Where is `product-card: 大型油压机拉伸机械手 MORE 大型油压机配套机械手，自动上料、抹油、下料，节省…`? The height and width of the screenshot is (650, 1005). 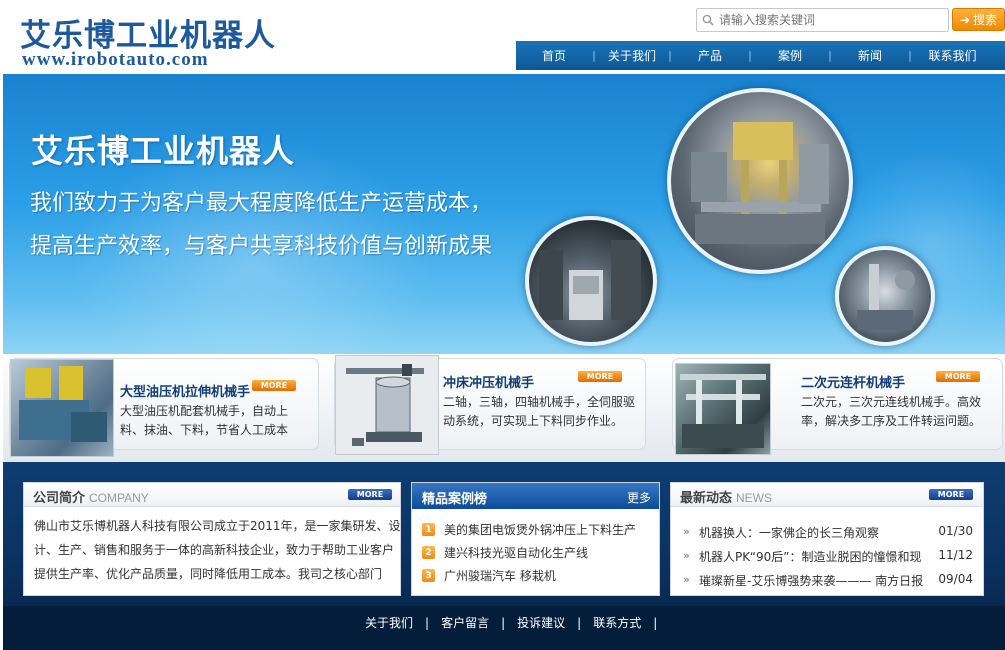 product-card: 大型油压机拉伸机械手 MORE 大型油压机配套机械手，自动上料、抹油、下料，节省… is located at coordinates (164, 407).